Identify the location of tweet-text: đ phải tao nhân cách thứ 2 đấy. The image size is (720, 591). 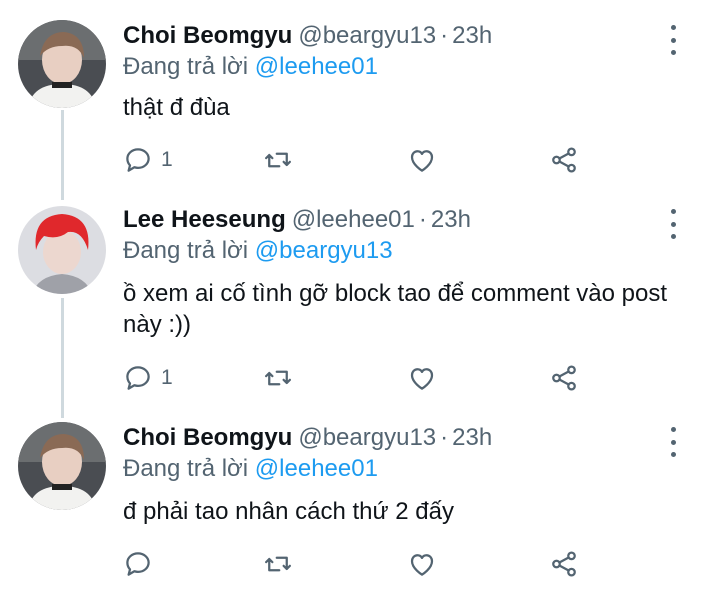
(288, 511).